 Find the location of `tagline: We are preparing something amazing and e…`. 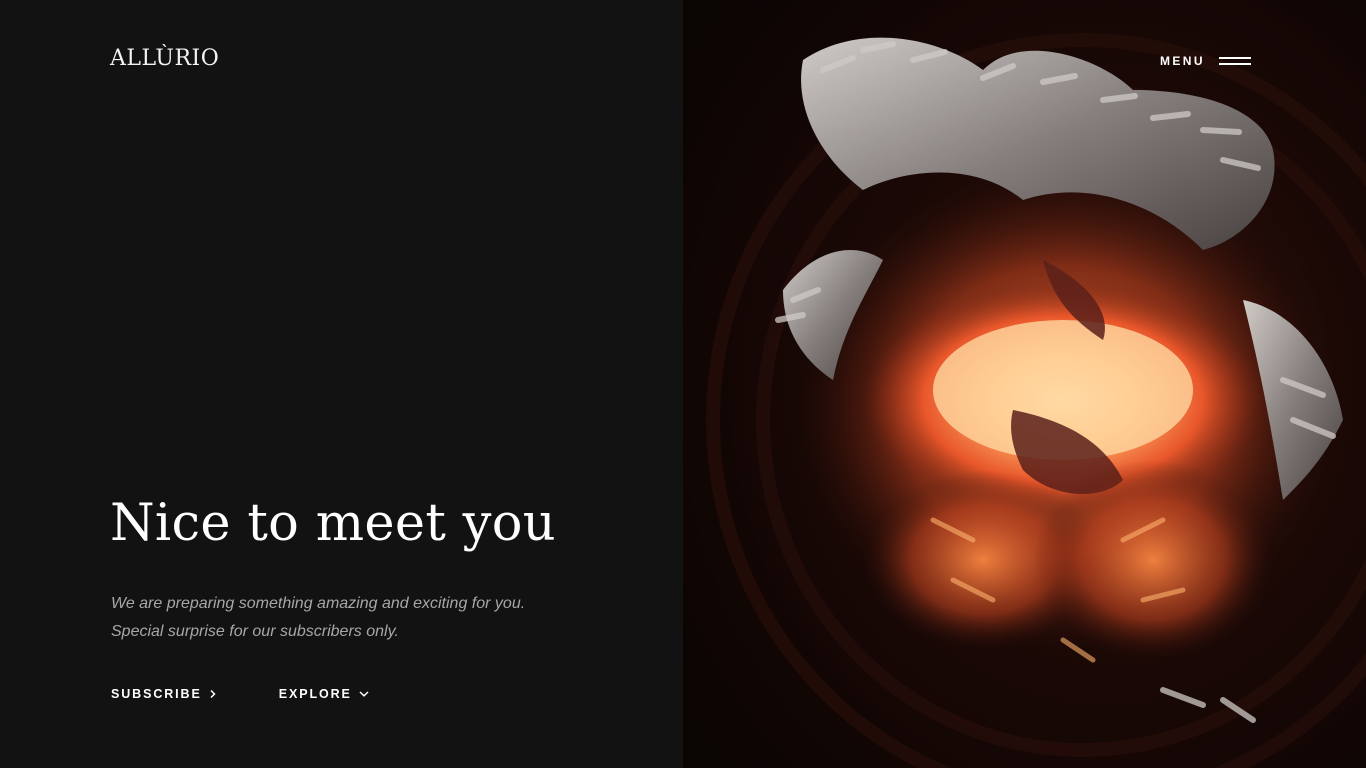

tagline: We are preparing something amazing and e… is located at coordinates (318, 617).